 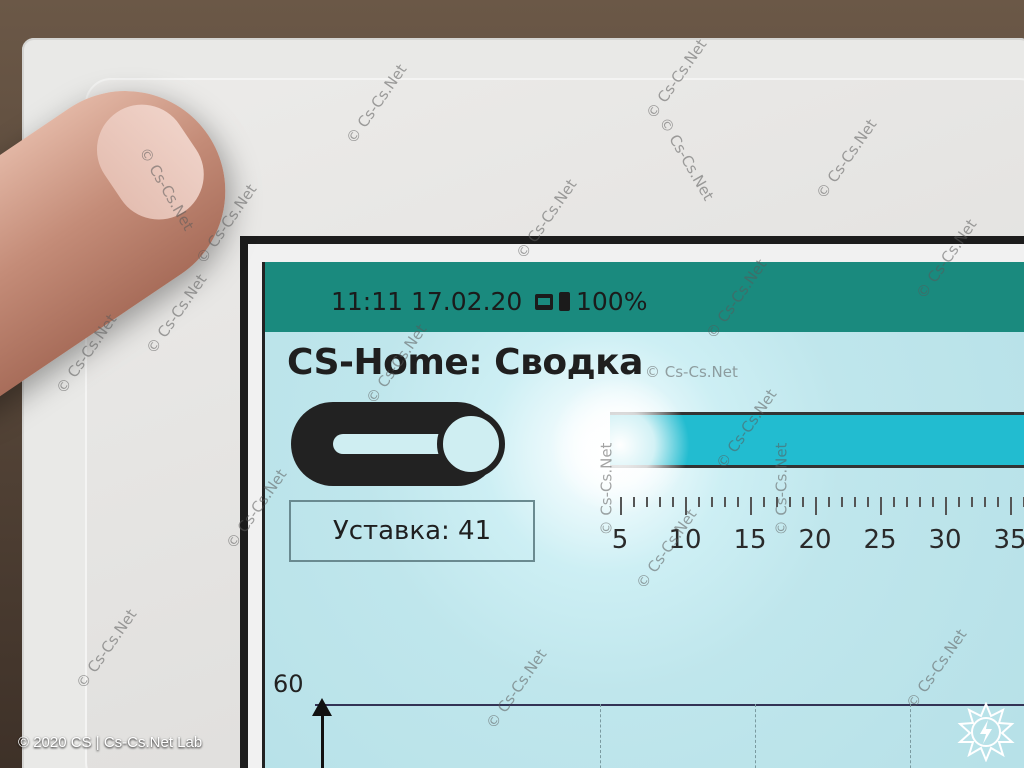 What do you see at coordinates (322, 707) in the screenshot?
I see `chart-y-axis-arrow` at bounding box center [322, 707].